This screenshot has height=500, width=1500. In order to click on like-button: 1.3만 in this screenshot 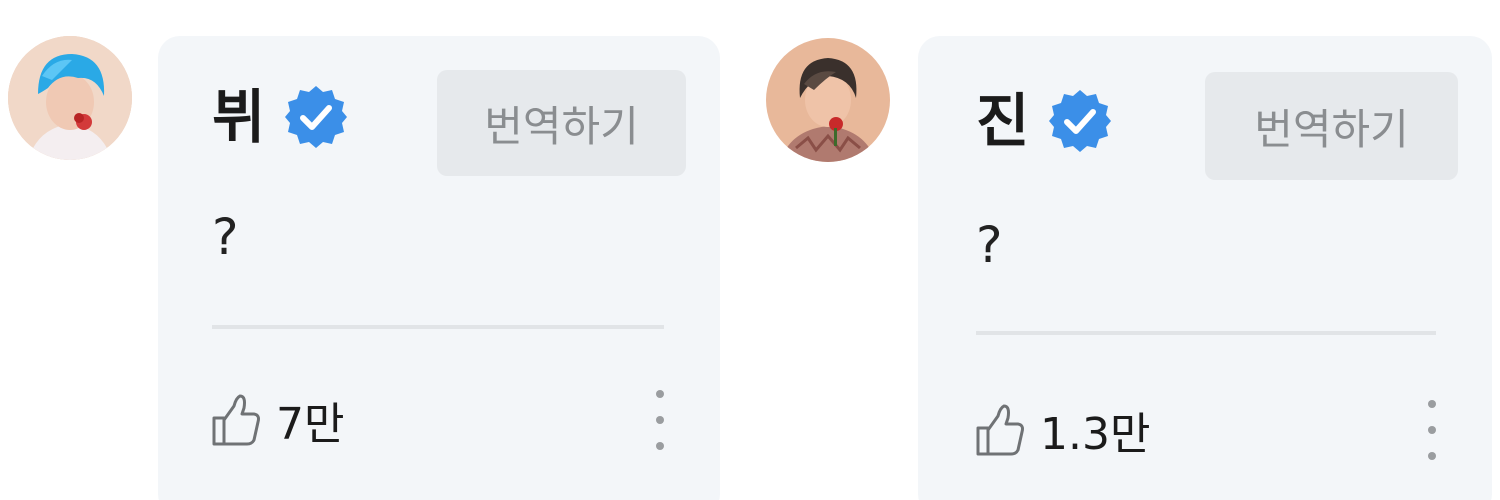, I will do `click(1062, 430)`.